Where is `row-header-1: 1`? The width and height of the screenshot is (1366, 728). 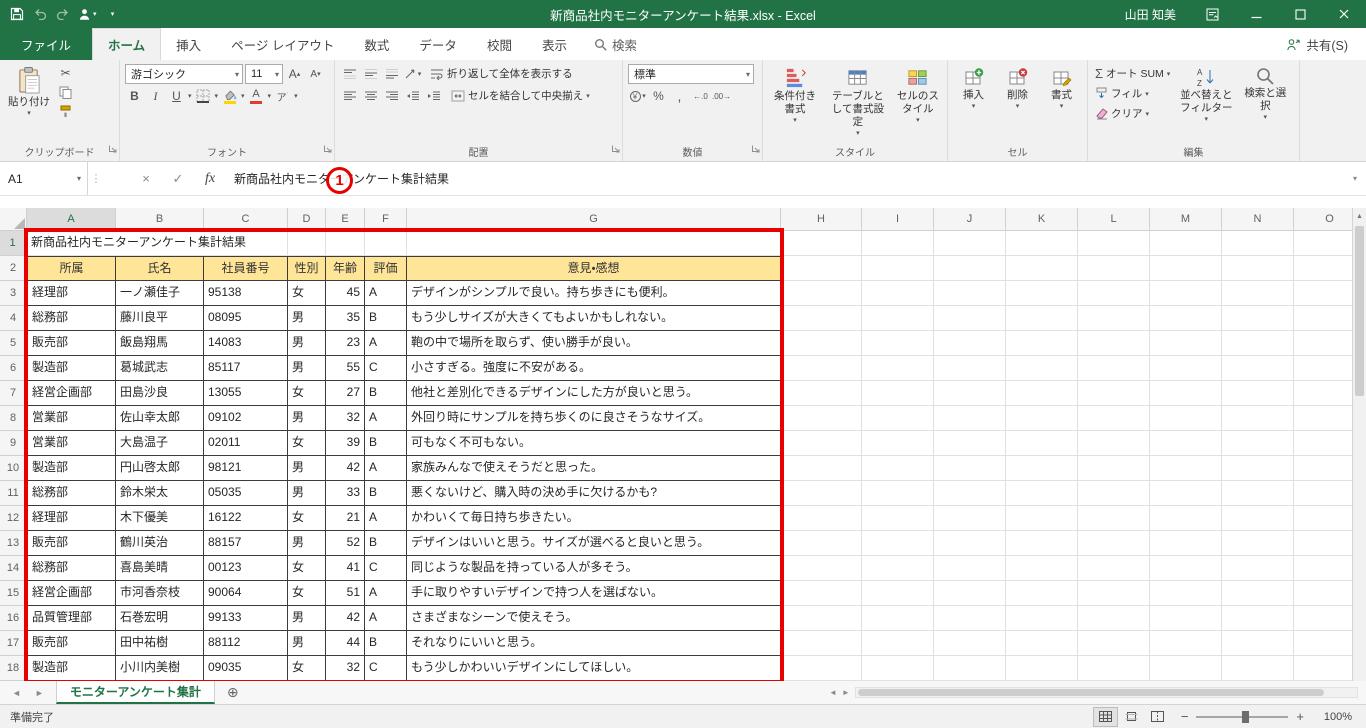 row-header-1: 1 is located at coordinates (13, 243).